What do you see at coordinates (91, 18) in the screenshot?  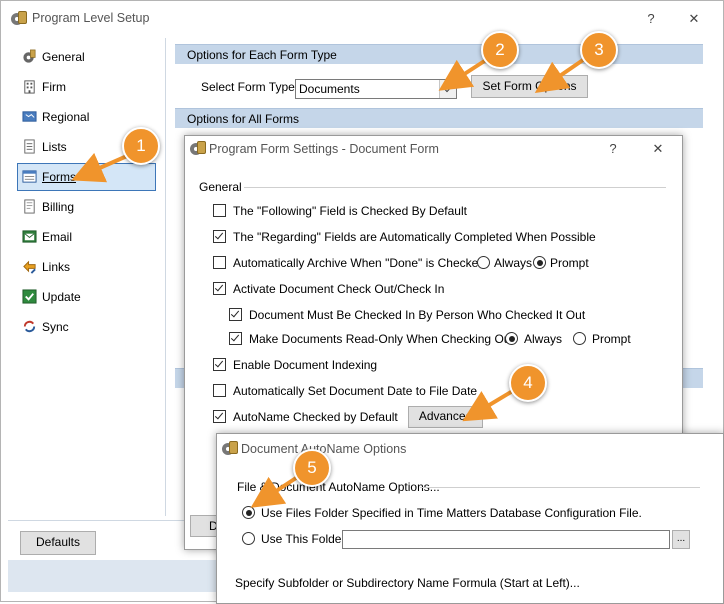 I see `window-title: Program Level Setup` at bounding box center [91, 18].